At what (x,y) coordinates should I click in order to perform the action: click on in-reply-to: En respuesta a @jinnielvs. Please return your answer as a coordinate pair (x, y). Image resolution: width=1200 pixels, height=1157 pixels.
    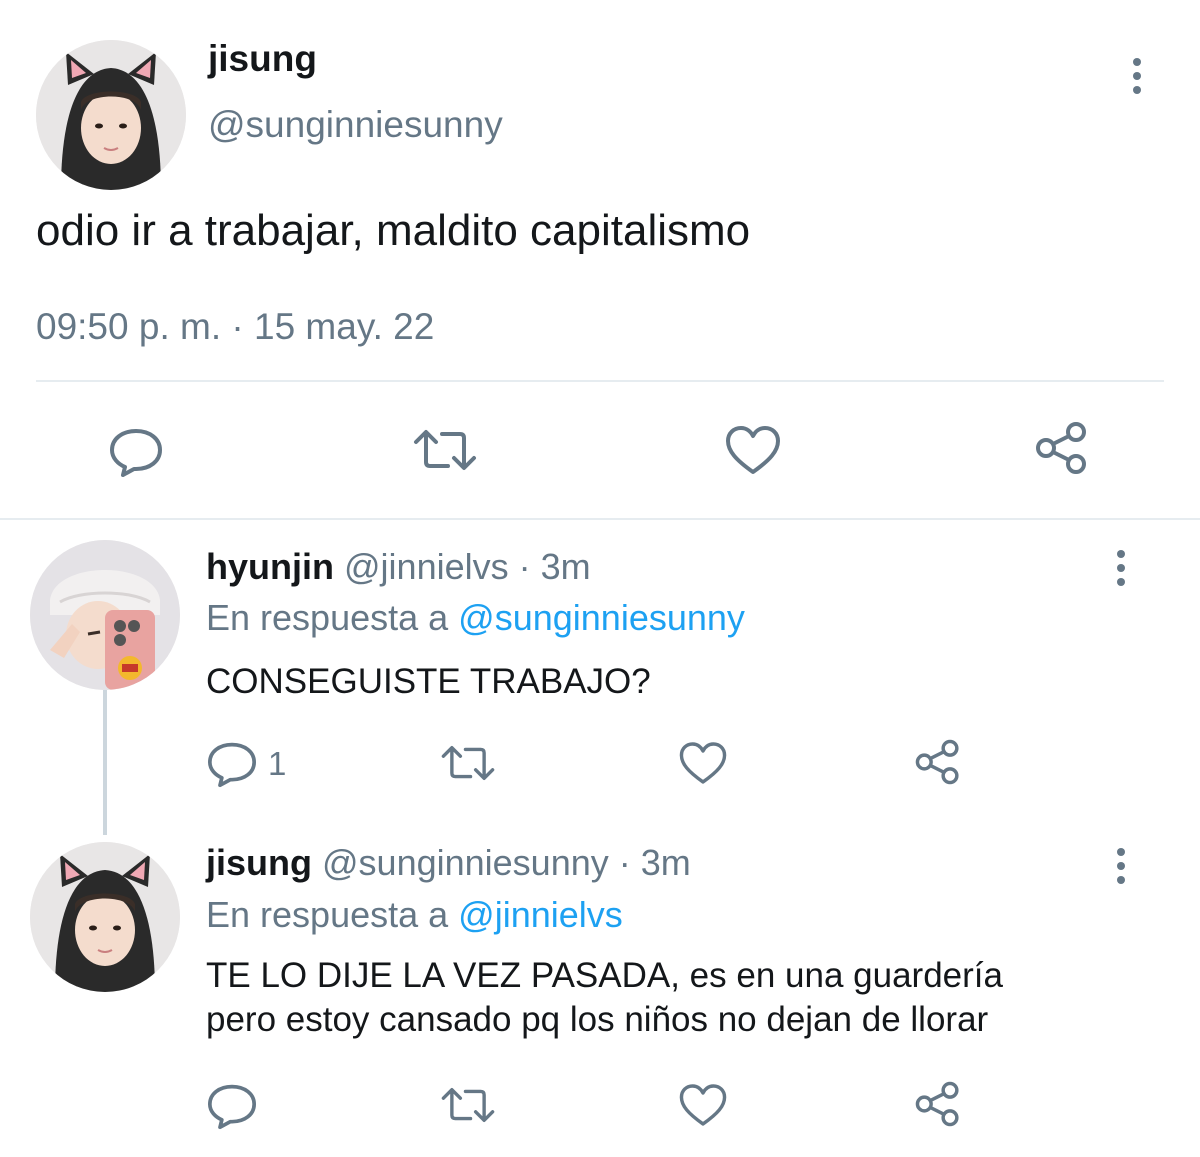
    Looking at the image, I should click on (414, 915).